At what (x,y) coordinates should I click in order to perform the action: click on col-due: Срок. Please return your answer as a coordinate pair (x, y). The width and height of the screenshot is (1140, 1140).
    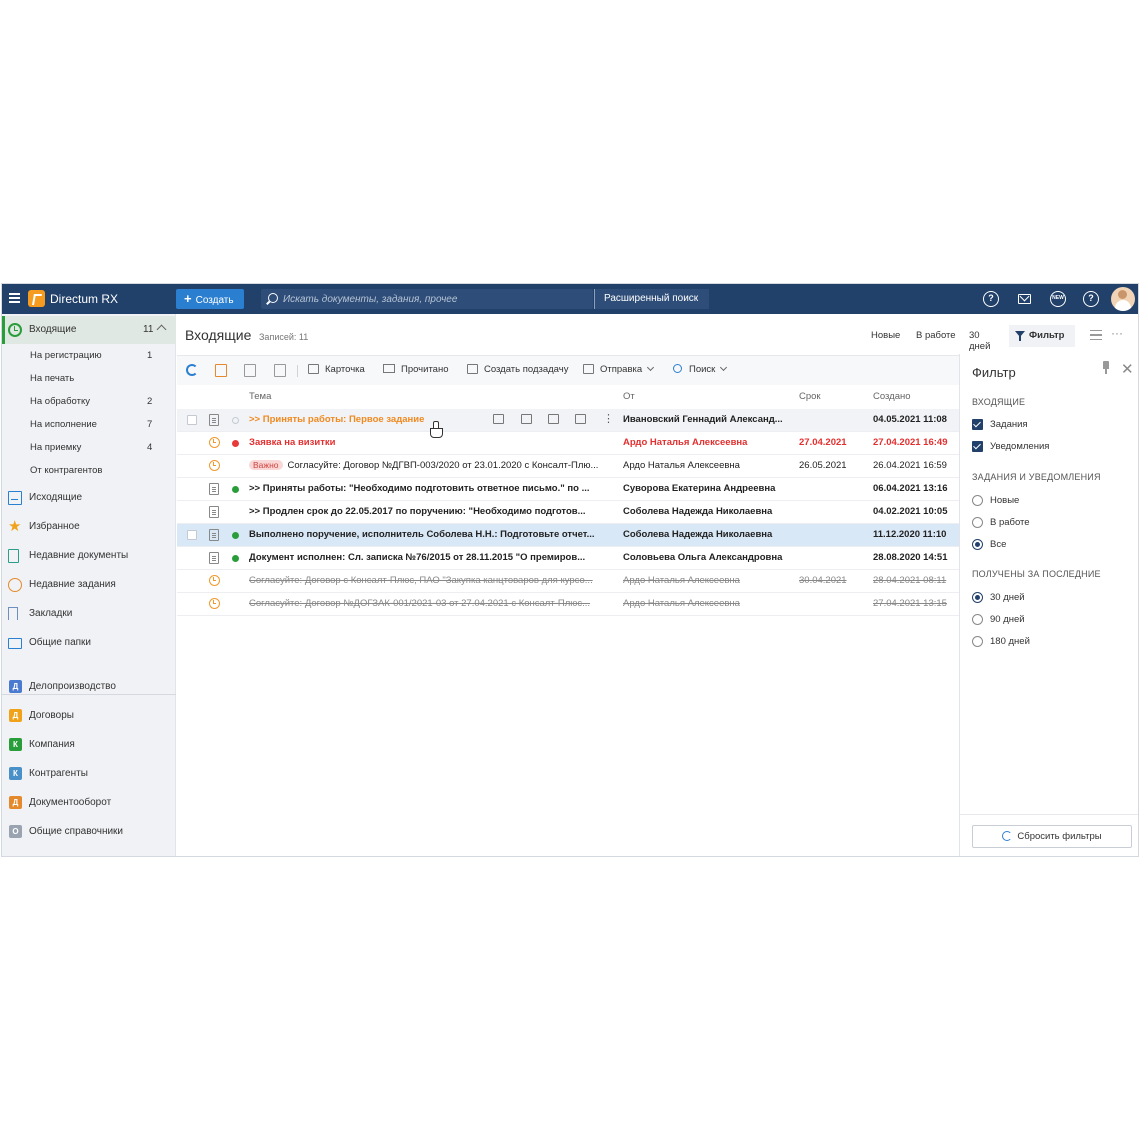
    Looking at the image, I should click on (810, 396).